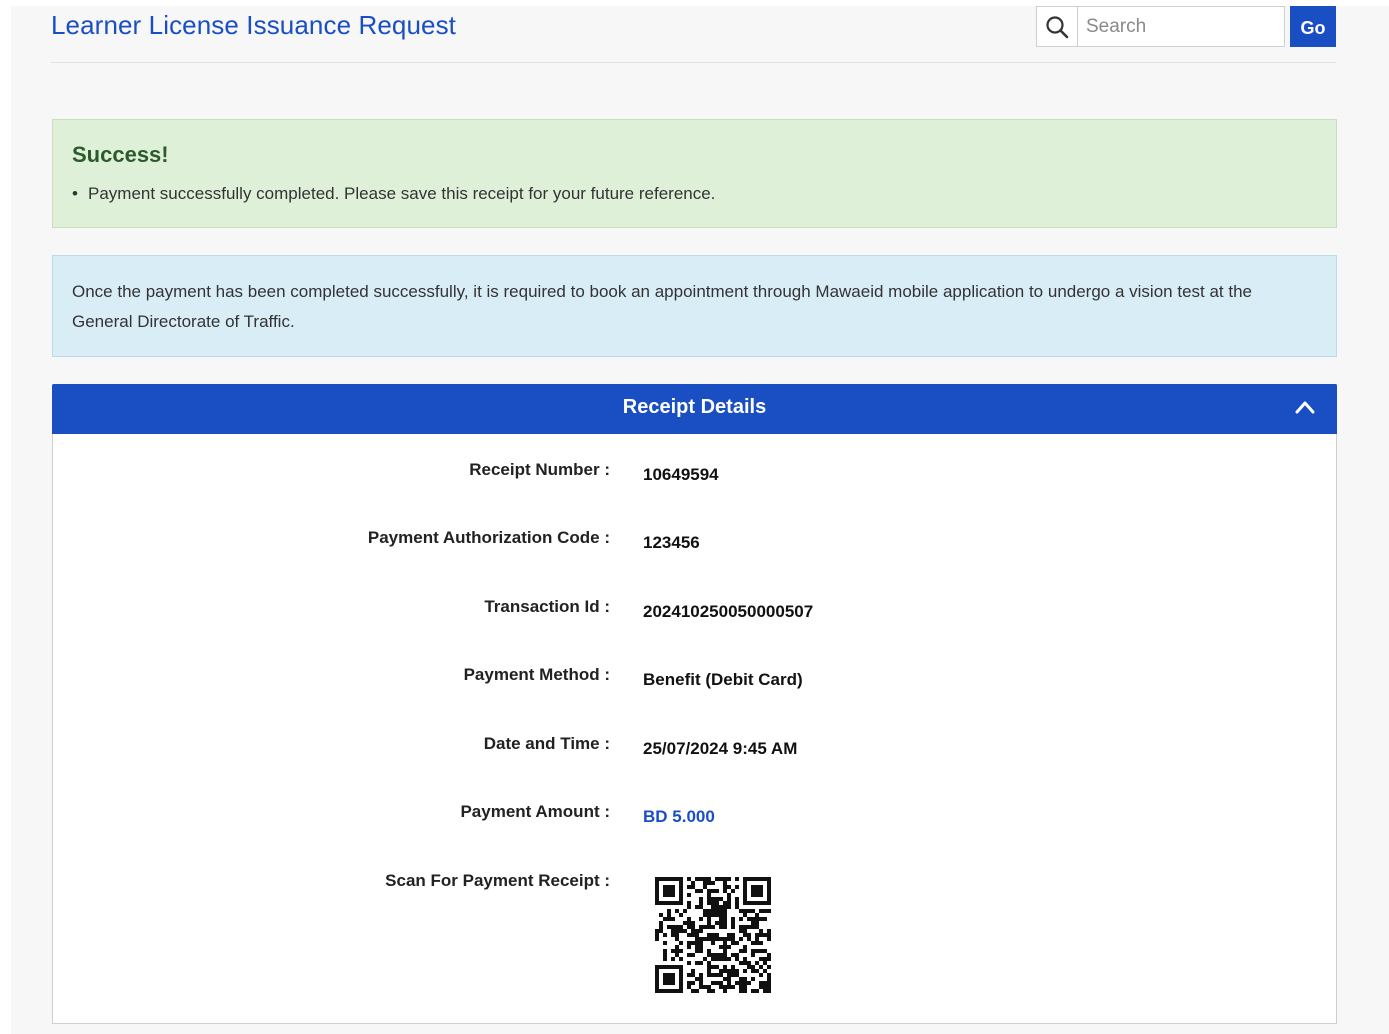  Describe the element at coordinates (679, 816) in the screenshot. I see `payment-amount-value: BD 5.000` at that location.